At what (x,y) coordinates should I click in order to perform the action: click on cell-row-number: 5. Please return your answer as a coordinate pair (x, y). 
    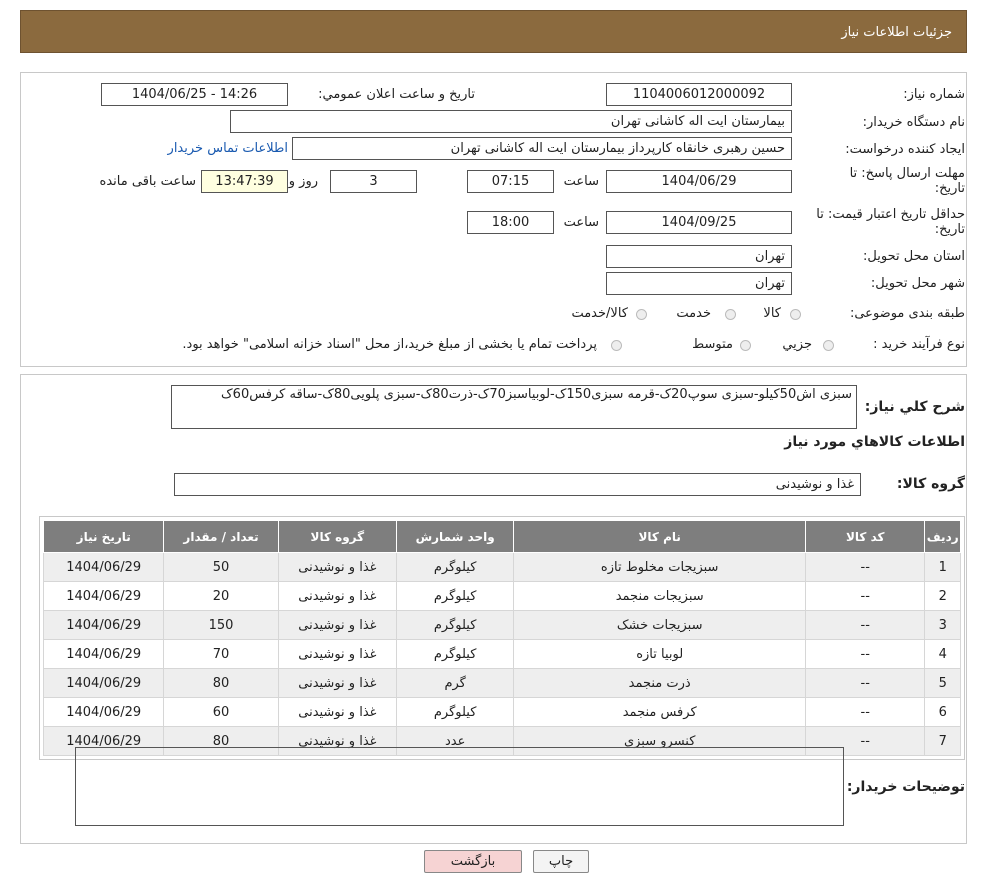
    Looking at the image, I should click on (942, 683).